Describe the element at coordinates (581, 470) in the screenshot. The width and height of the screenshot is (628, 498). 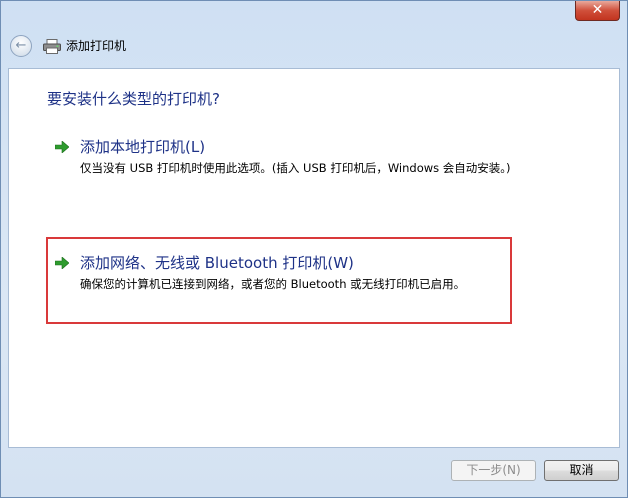
I see `cancel-button: 取消` at that location.